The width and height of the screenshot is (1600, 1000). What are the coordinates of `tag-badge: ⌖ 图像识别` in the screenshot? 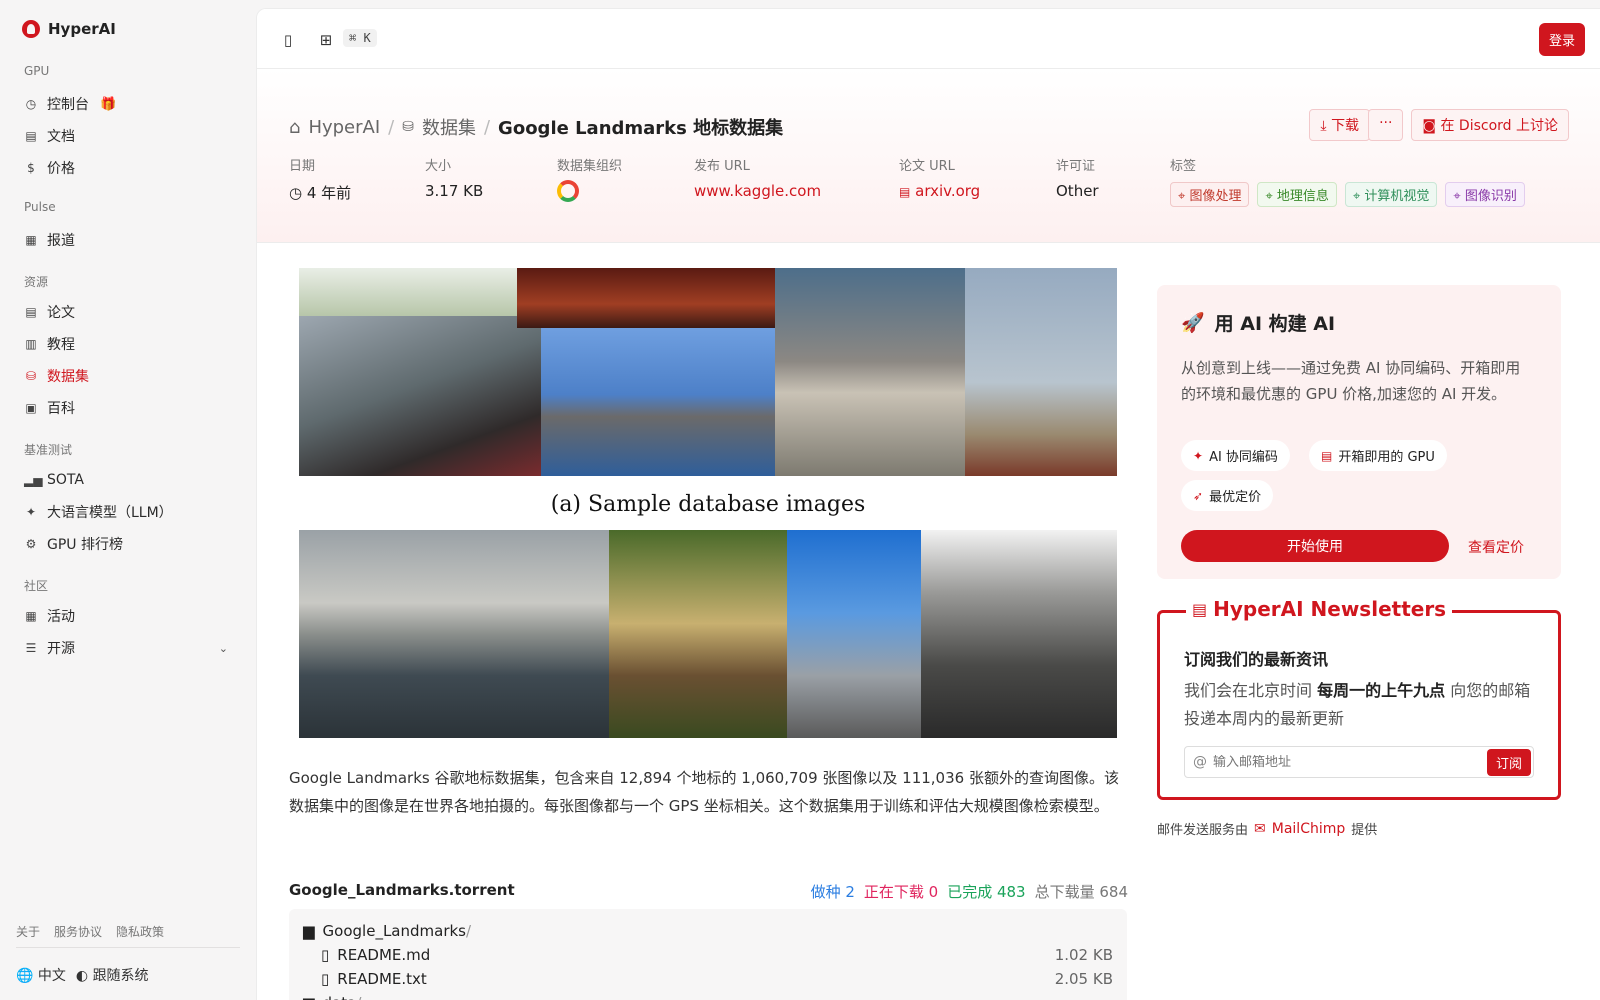 It's located at (1485, 194).